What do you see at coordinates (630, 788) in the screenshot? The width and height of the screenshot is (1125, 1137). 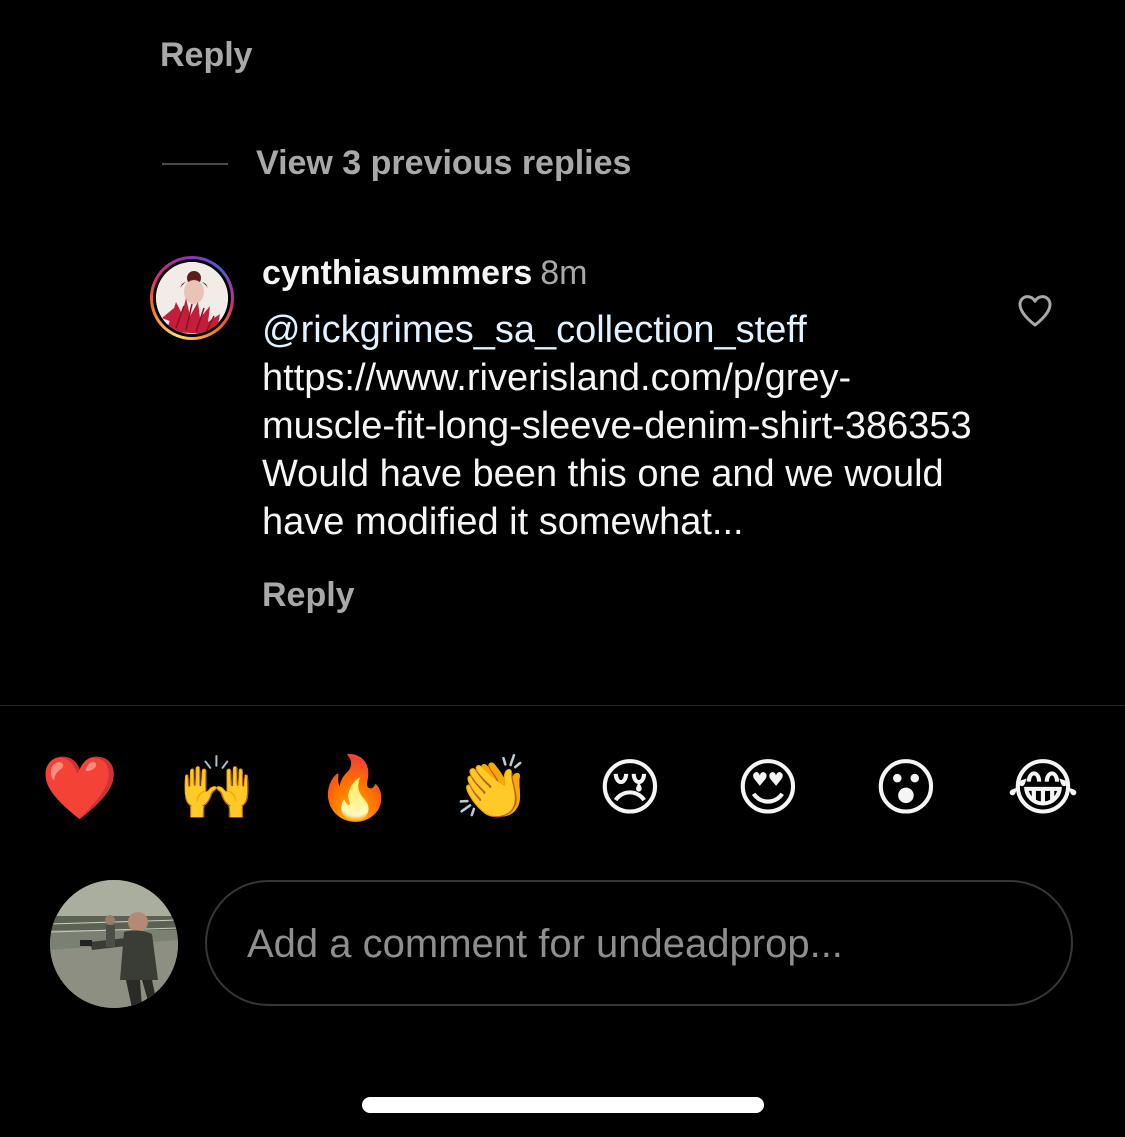 I see `crying-face-emoji: 😢` at bounding box center [630, 788].